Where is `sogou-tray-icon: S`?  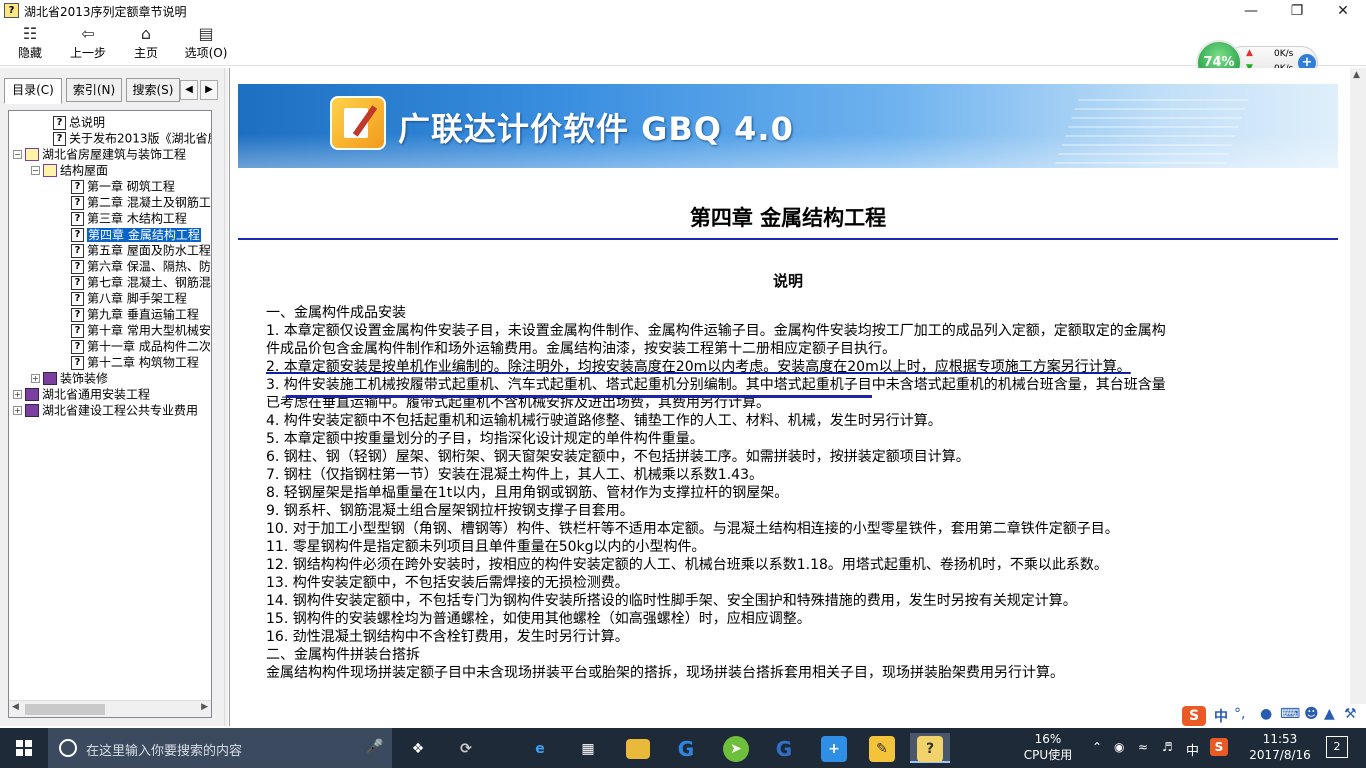
sogou-tray-icon: S is located at coordinates (1219, 747).